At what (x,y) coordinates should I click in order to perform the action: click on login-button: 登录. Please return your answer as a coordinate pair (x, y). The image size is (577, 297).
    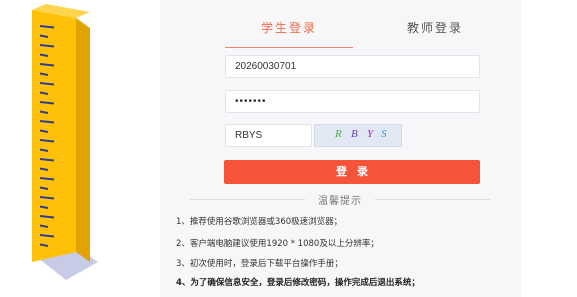
    Looking at the image, I should click on (352, 172).